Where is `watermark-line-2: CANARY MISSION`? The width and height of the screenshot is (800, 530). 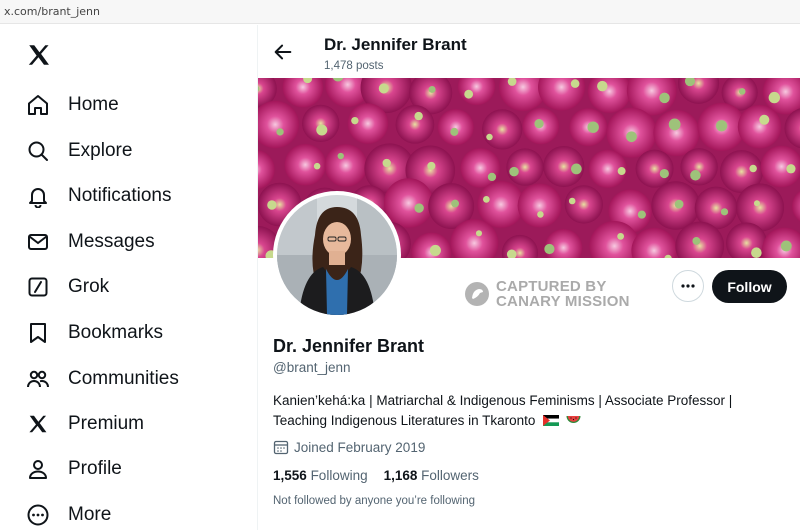 watermark-line-2: CANARY MISSION is located at coordinates (563, 301).